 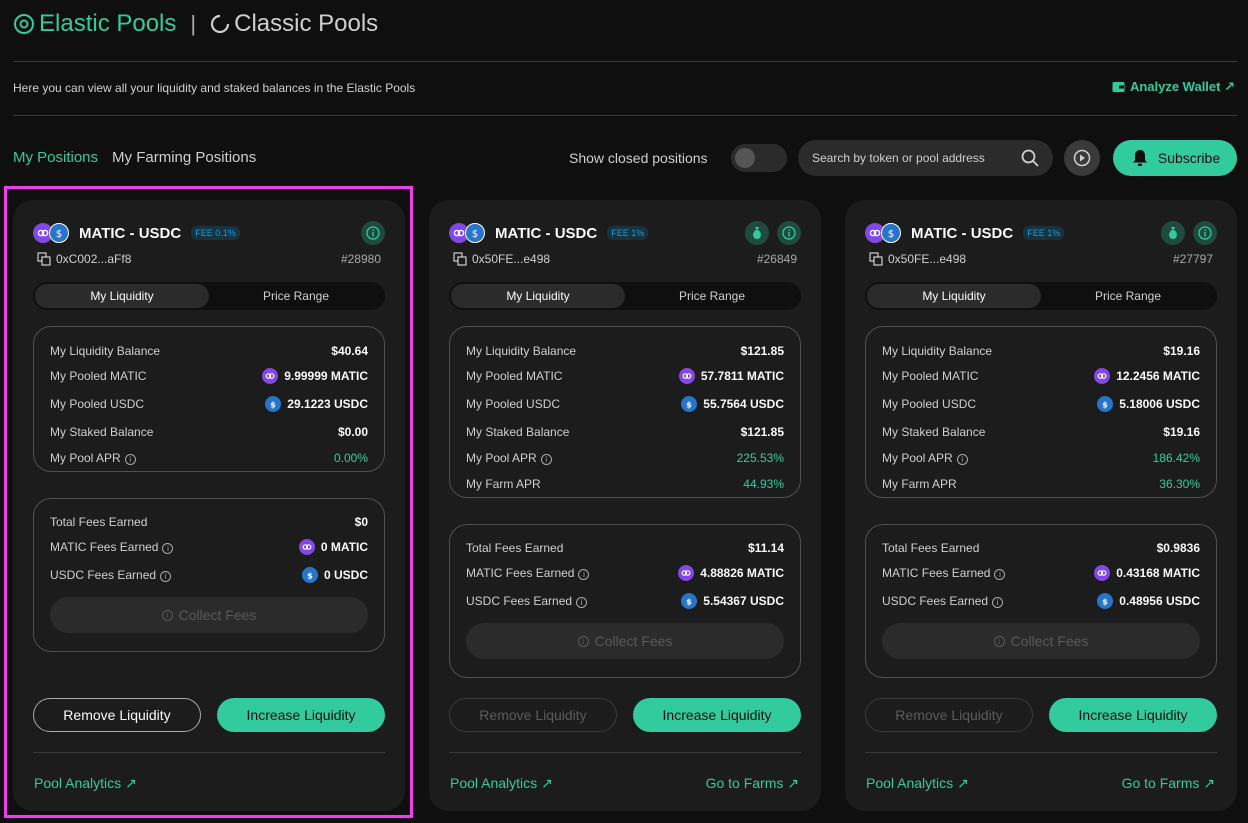 I want to click on pool-type-tabs: Elastic Pools | Classic Pools, so click(x=195, y=24).